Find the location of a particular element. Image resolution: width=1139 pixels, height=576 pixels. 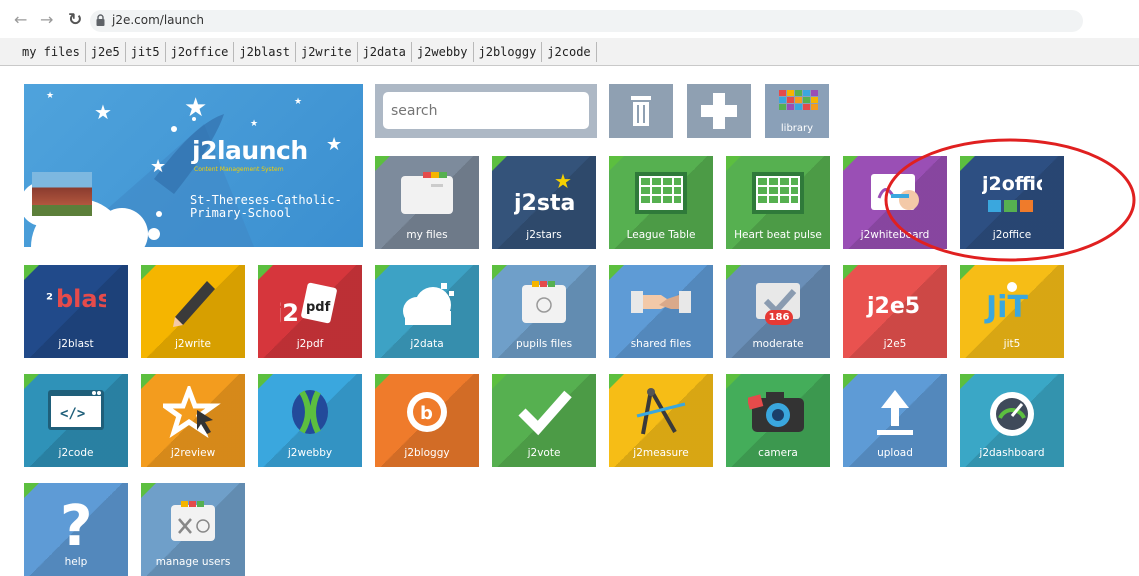

j2e5-logo-icon: j2e5 is located at coordinates (893, 306).